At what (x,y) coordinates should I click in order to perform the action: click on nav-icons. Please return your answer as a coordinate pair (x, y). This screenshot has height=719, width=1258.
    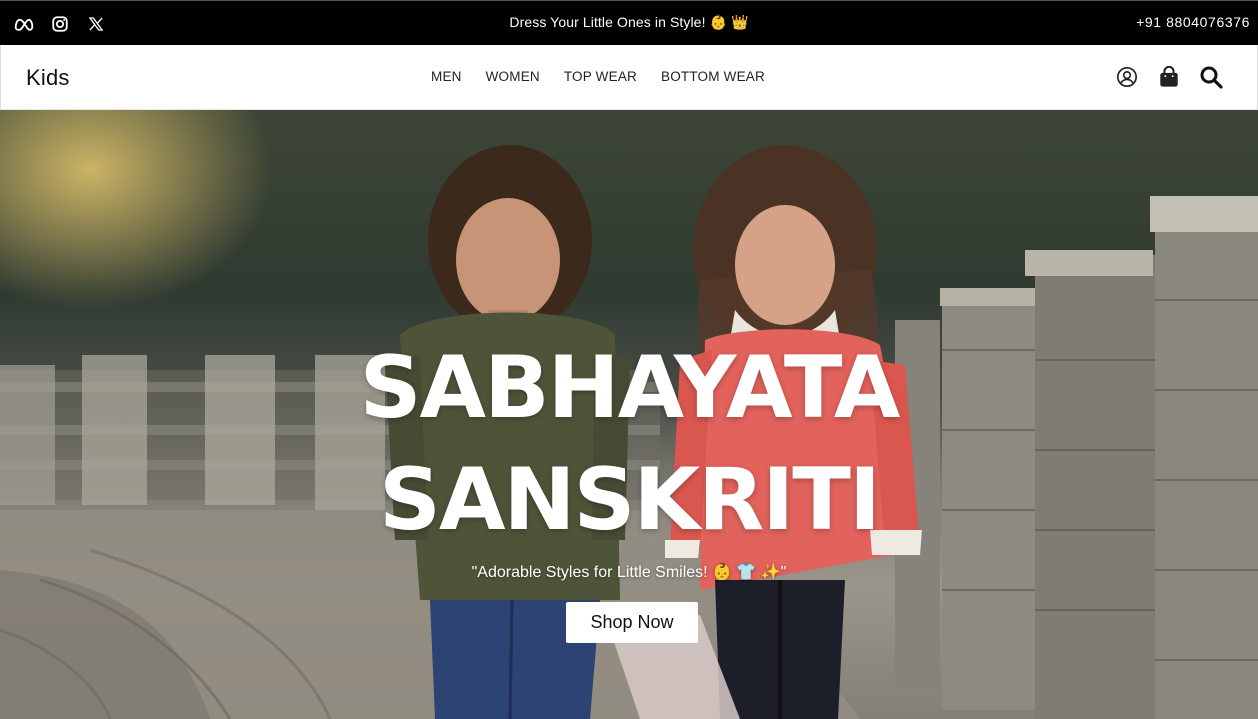
    Looking at the image, I should click on (1169, 77).